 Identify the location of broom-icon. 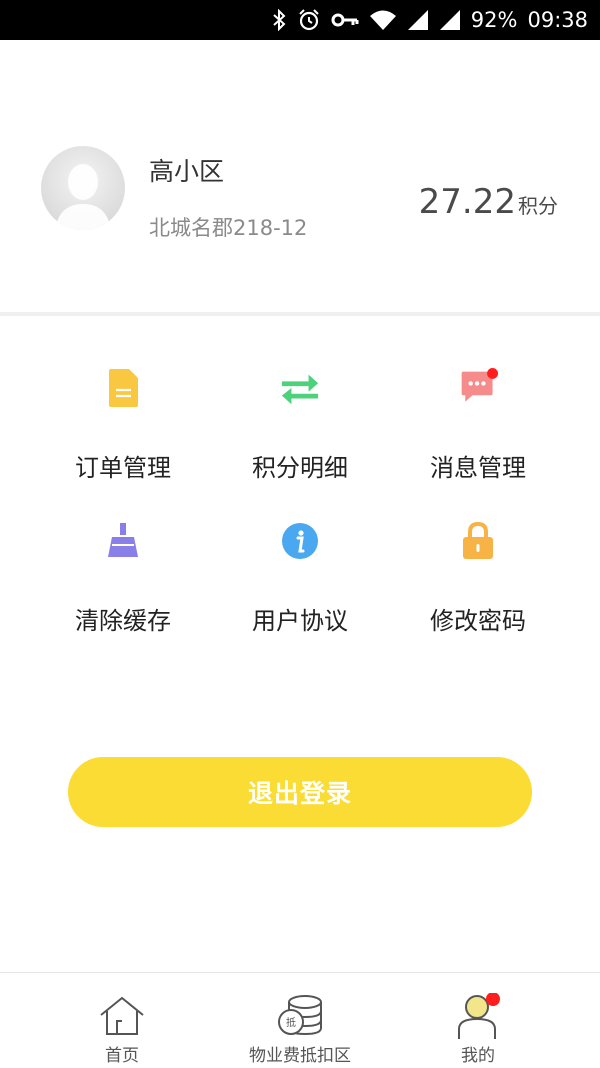
(123, 541).